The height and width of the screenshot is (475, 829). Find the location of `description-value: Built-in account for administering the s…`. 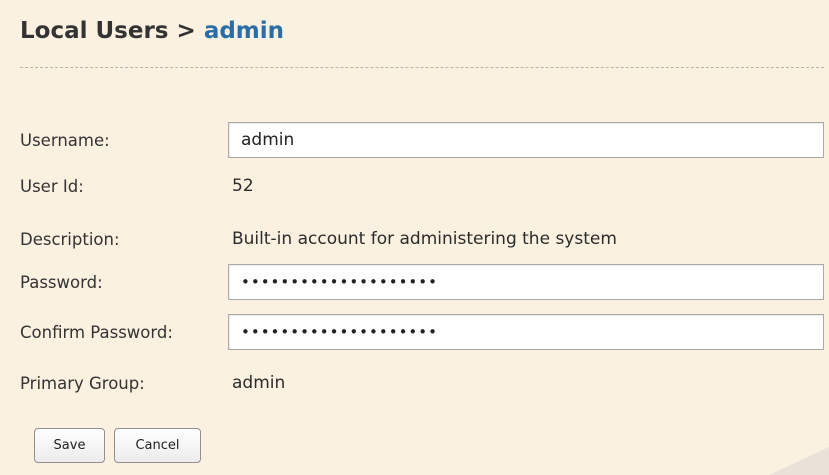

description-value: Built-in account for administering the s… is located at coordinates (424, 239).